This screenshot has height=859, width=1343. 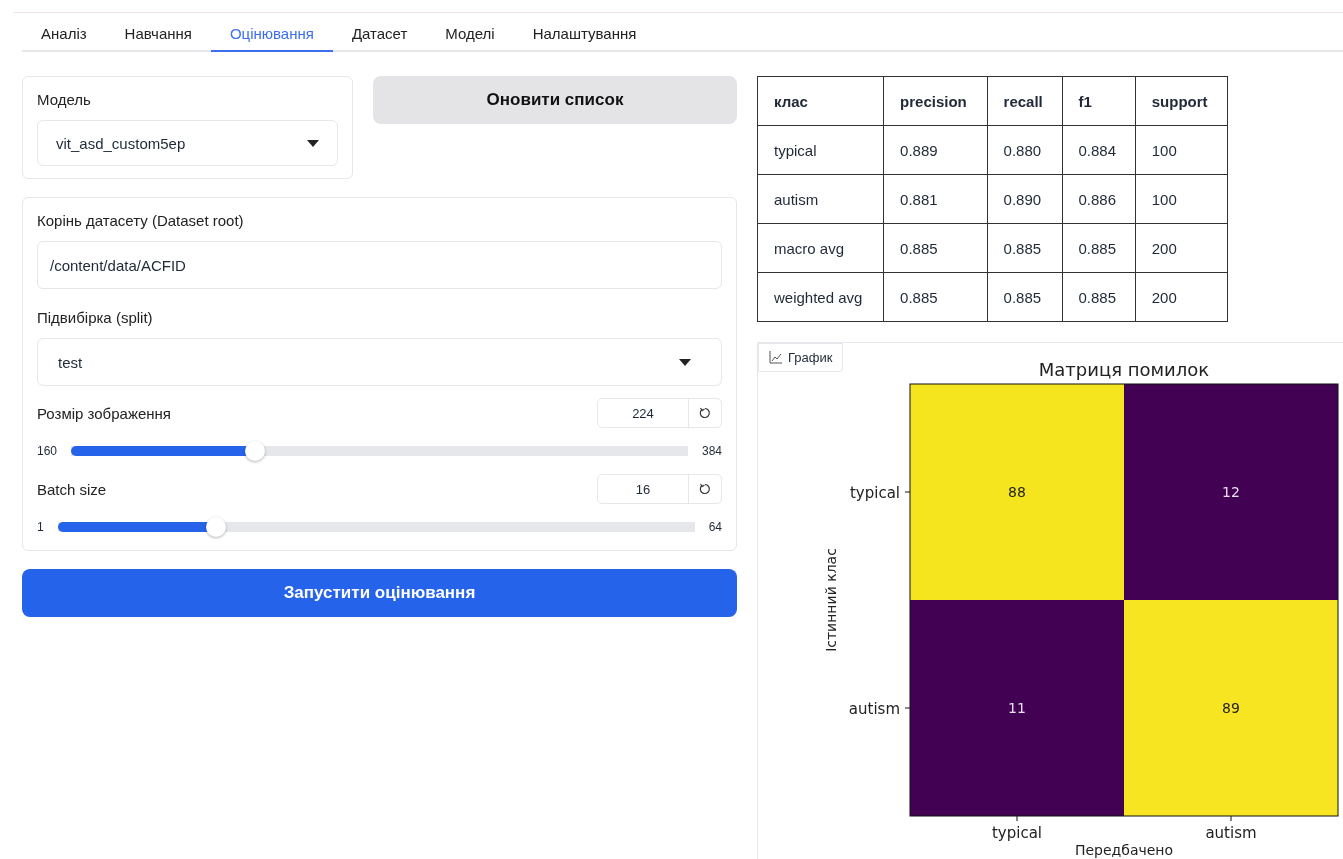 I want to click on field-label: Корінь датасету (Dataset root), so click(x=141, y=220).